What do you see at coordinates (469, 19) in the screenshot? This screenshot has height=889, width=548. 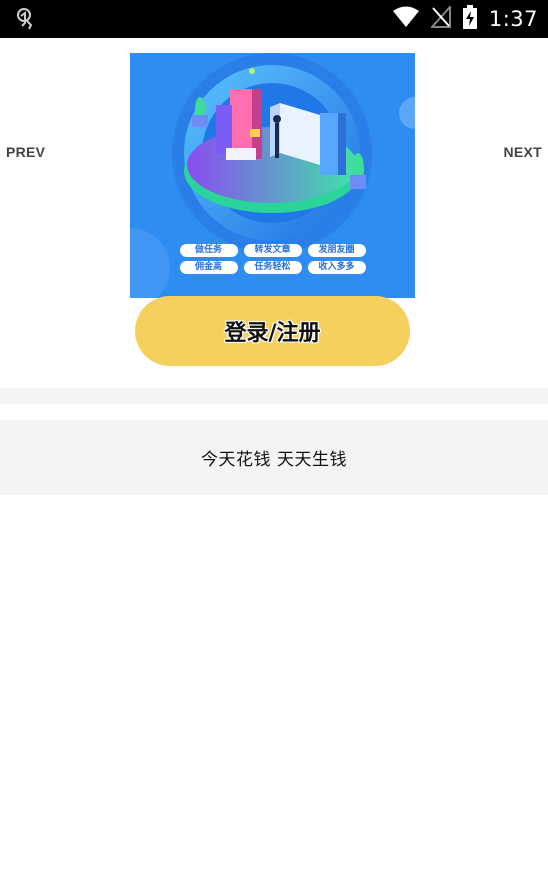 I see `battery-charging-icon` at bounding box center [469, 19].